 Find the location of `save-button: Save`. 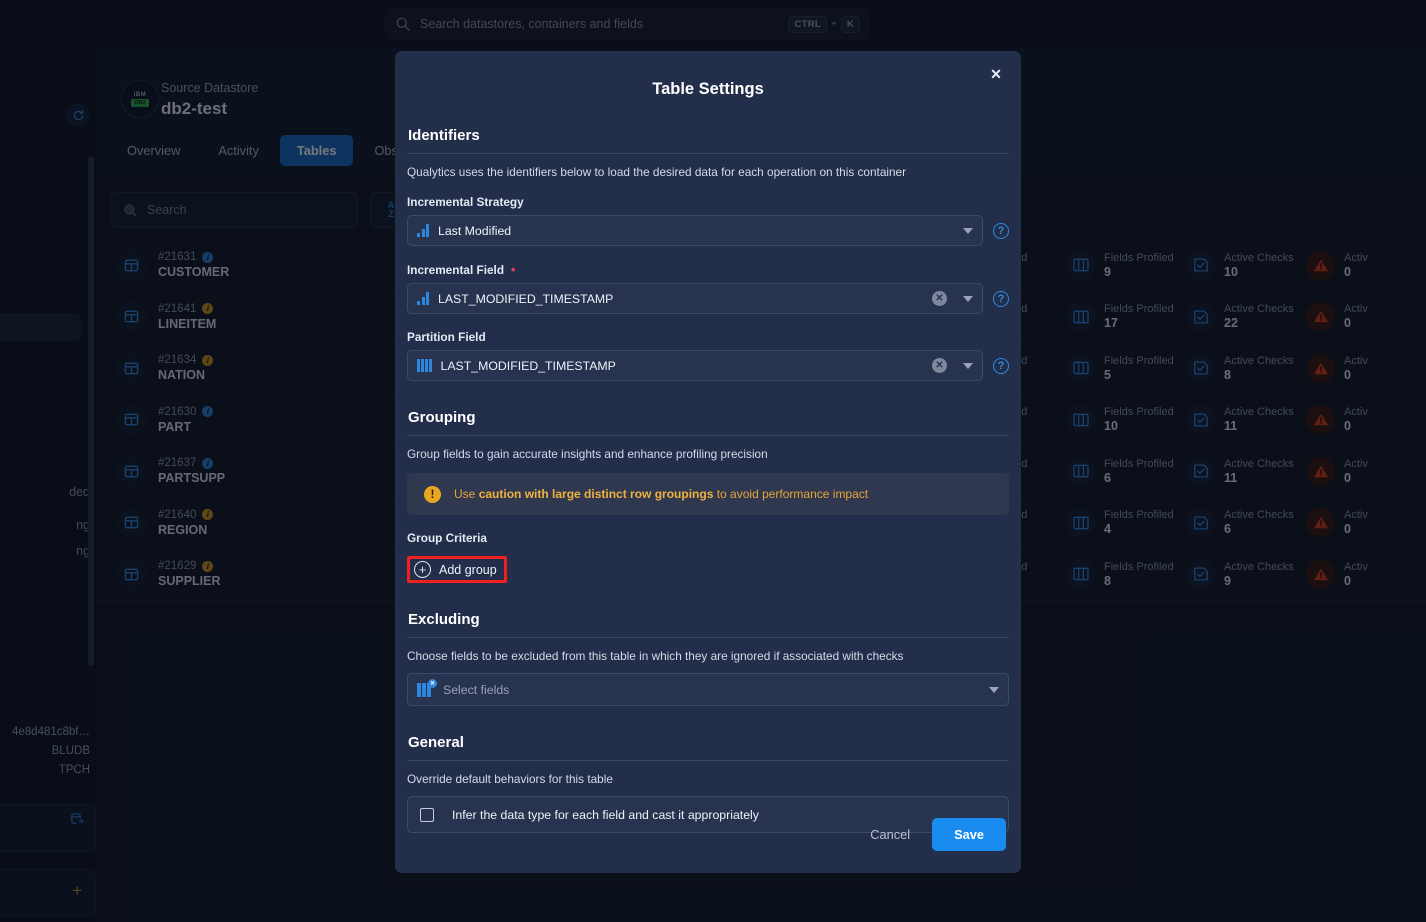

save-button: Save is located at coordinates (969, 834).